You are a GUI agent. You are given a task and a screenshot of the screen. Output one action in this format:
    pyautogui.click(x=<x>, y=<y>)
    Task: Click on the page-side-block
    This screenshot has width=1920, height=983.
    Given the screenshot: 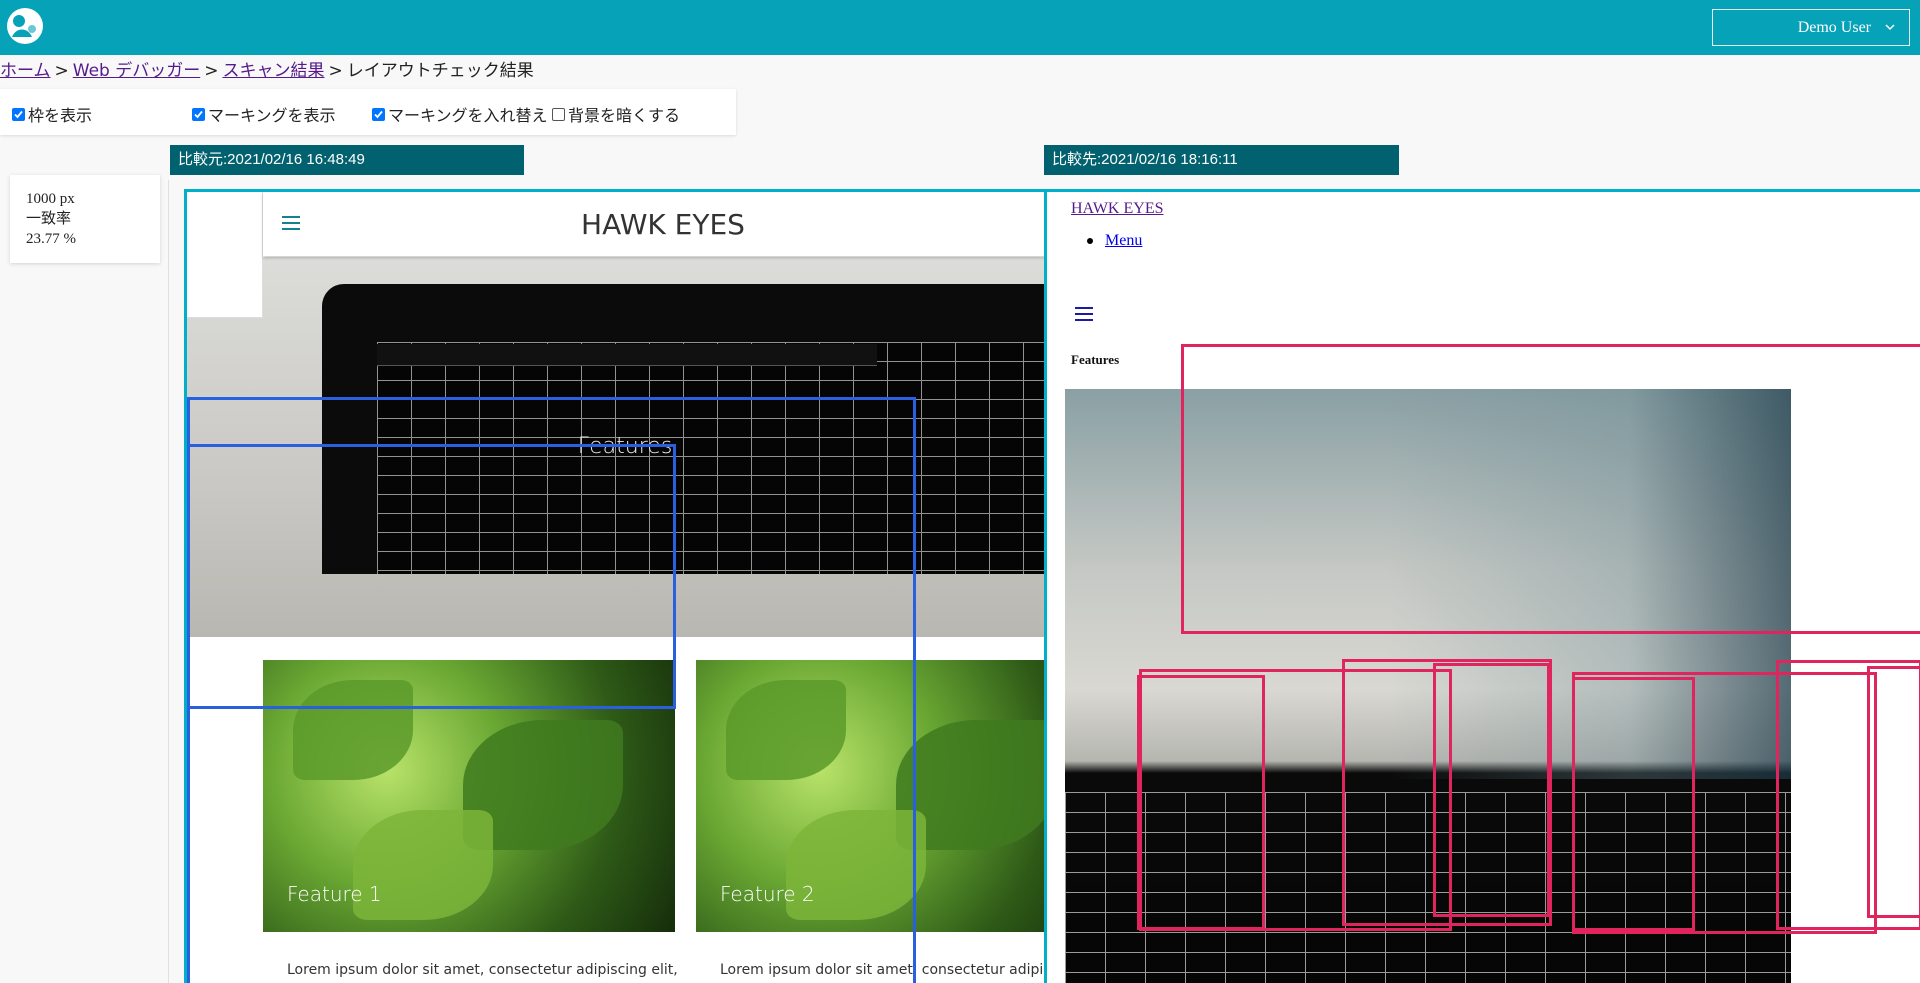 What is the action you would take?
    pyautogui.click(x=225, y=255)
    